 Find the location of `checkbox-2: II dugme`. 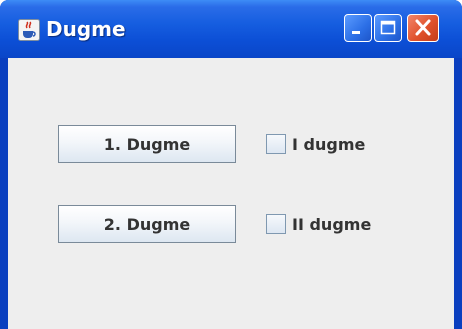

checkbox-2: II dugme is located at coordinates (318, 224).